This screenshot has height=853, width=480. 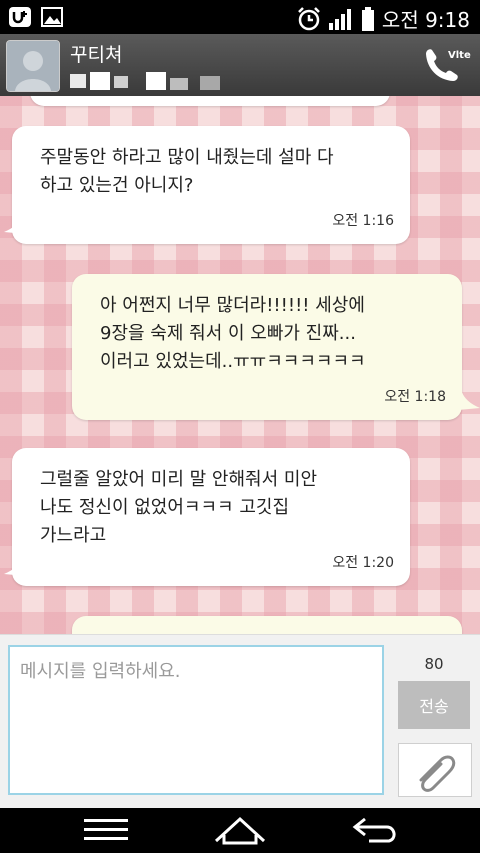 I want to click on send-button: 전송, so click(x=434, y=705).